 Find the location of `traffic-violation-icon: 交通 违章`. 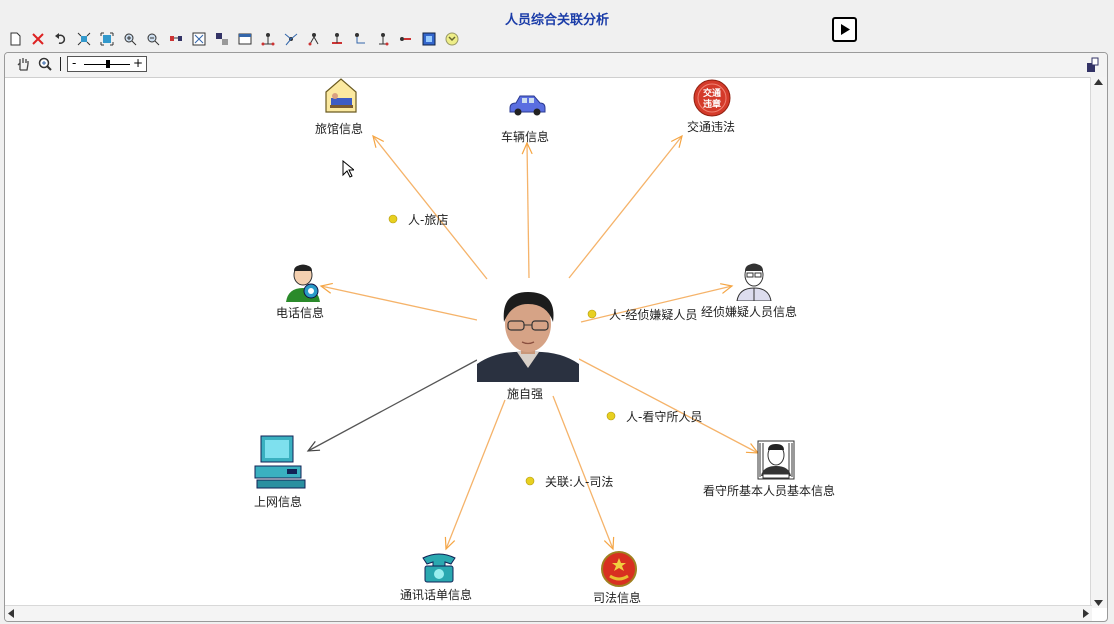

traffic-violation-icon: 交通 违章 is located at coordinates (712, 100).